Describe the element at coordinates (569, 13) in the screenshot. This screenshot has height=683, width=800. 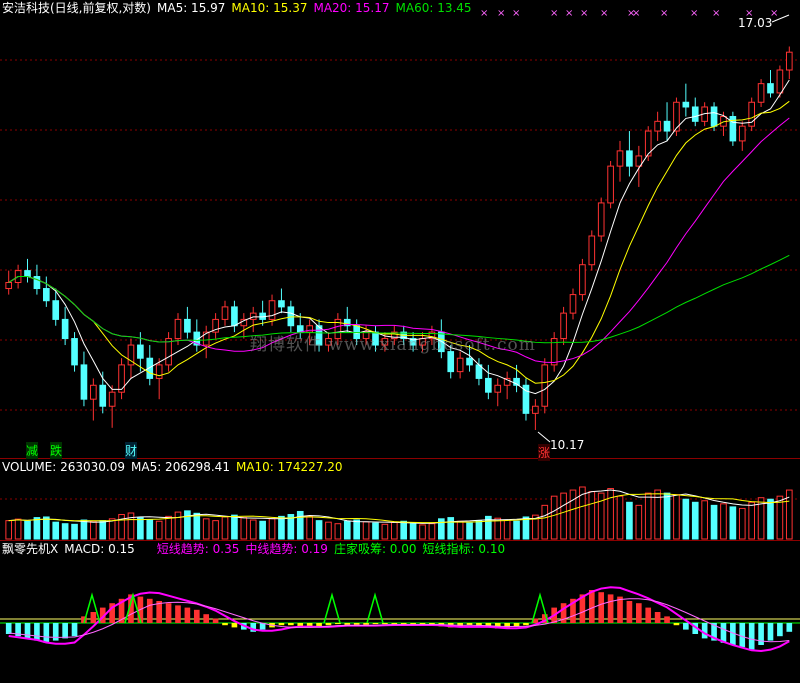
I see `signal-mark-4: ×` at that location.